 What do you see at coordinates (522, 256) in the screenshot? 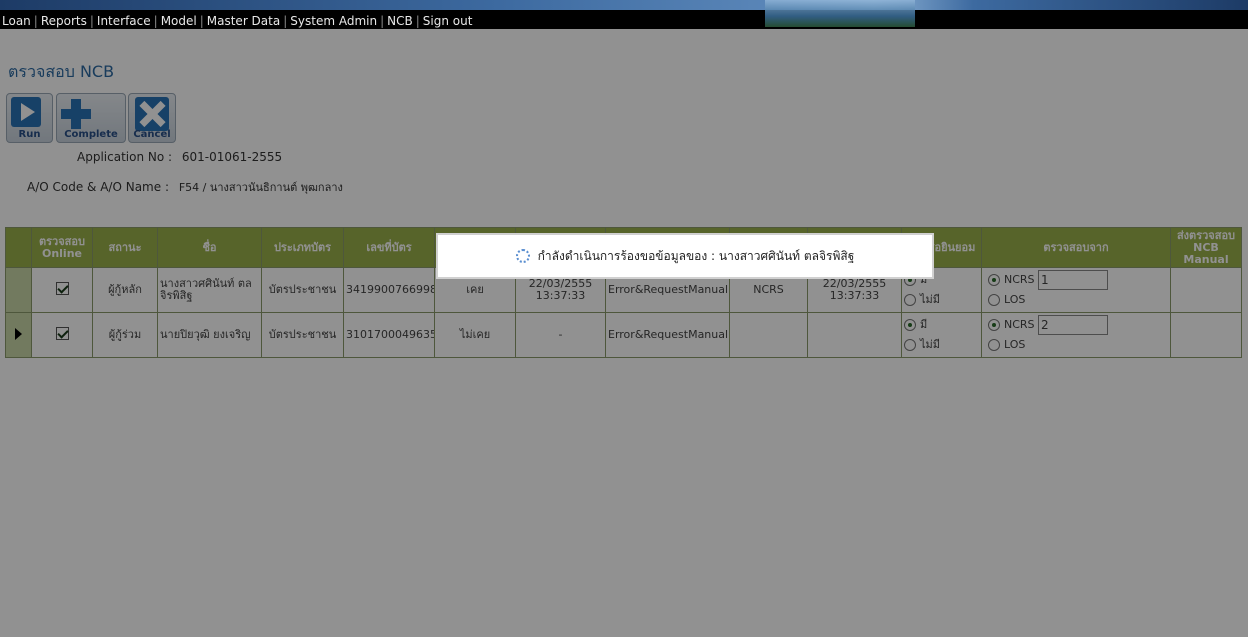
I see `loading-spinner-icon` at bounding box center [522, 256].